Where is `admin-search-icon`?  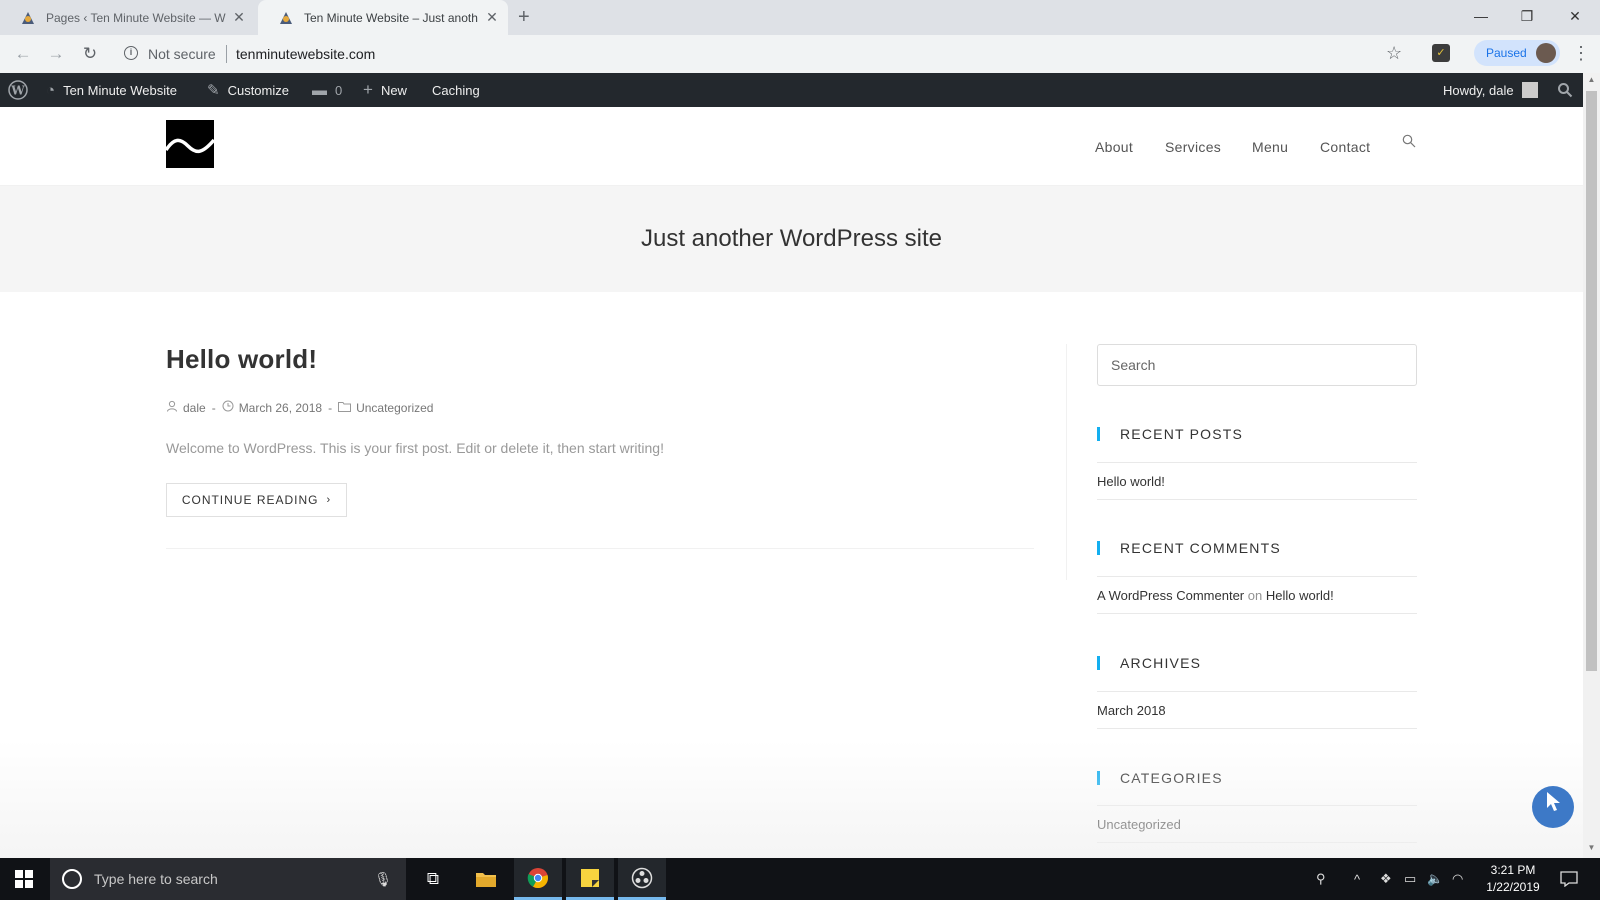
admin-search-icon is located at coordinates (1565, 90).